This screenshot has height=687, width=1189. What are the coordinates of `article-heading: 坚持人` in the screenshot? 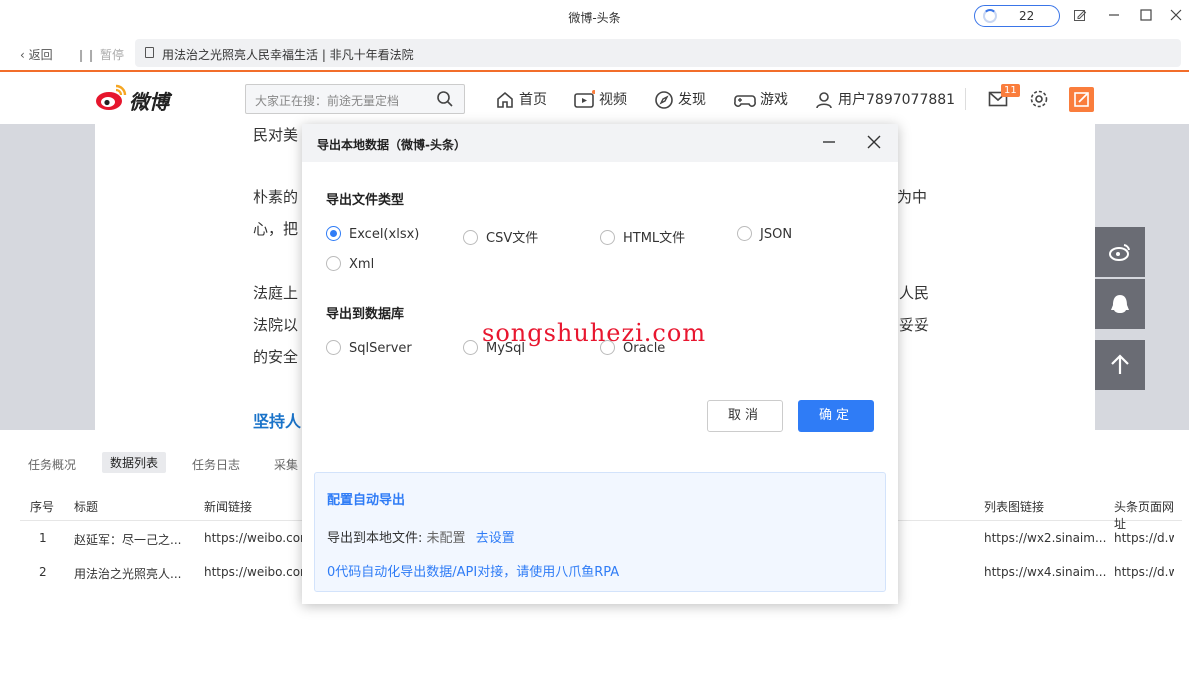 It's located at (277, 421).